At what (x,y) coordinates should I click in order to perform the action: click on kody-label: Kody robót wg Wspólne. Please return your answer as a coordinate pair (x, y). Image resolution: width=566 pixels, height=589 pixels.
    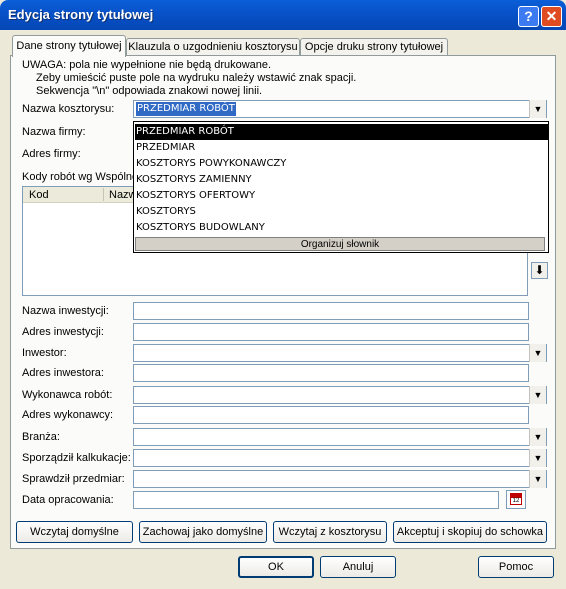
    Looking at the image, I should click on (80, 177).